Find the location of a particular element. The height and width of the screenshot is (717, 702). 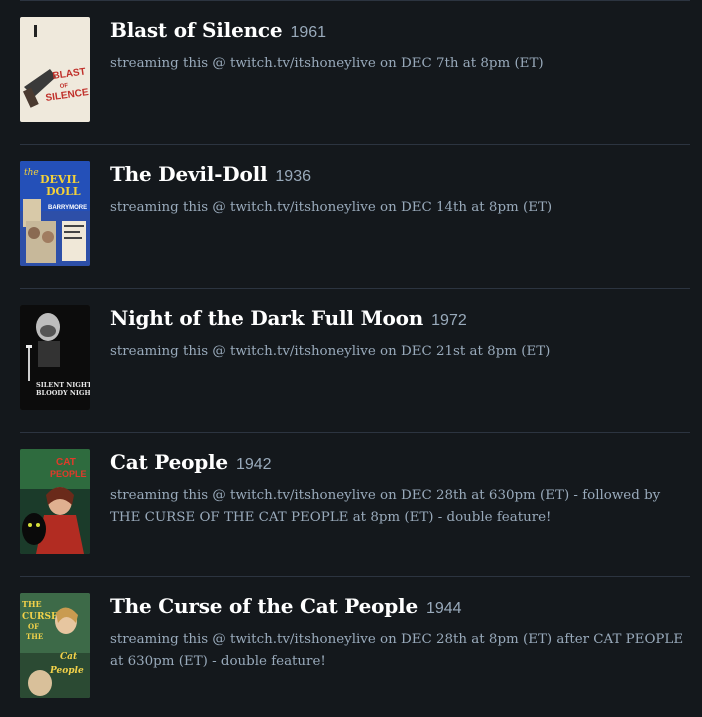

film-year: 1942 is located at coordinates (254, 464).